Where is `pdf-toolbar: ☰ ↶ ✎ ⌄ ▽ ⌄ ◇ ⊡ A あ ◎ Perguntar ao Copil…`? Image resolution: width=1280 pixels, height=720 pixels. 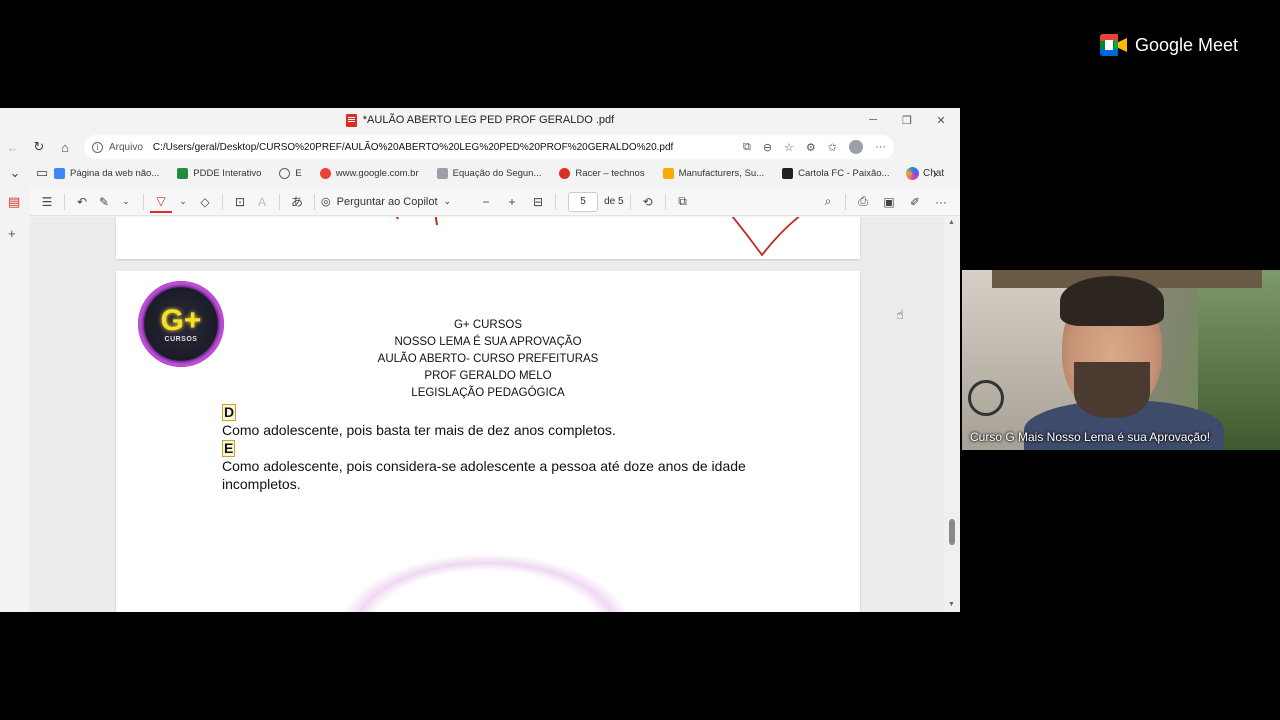 pdf-toolbar: ☰ ↶ ✎ ⌄ ▽ ⌄ ◇ ⊡ A あ ◎ Perguntar ao Copil… is located at coordinates (495, 202).